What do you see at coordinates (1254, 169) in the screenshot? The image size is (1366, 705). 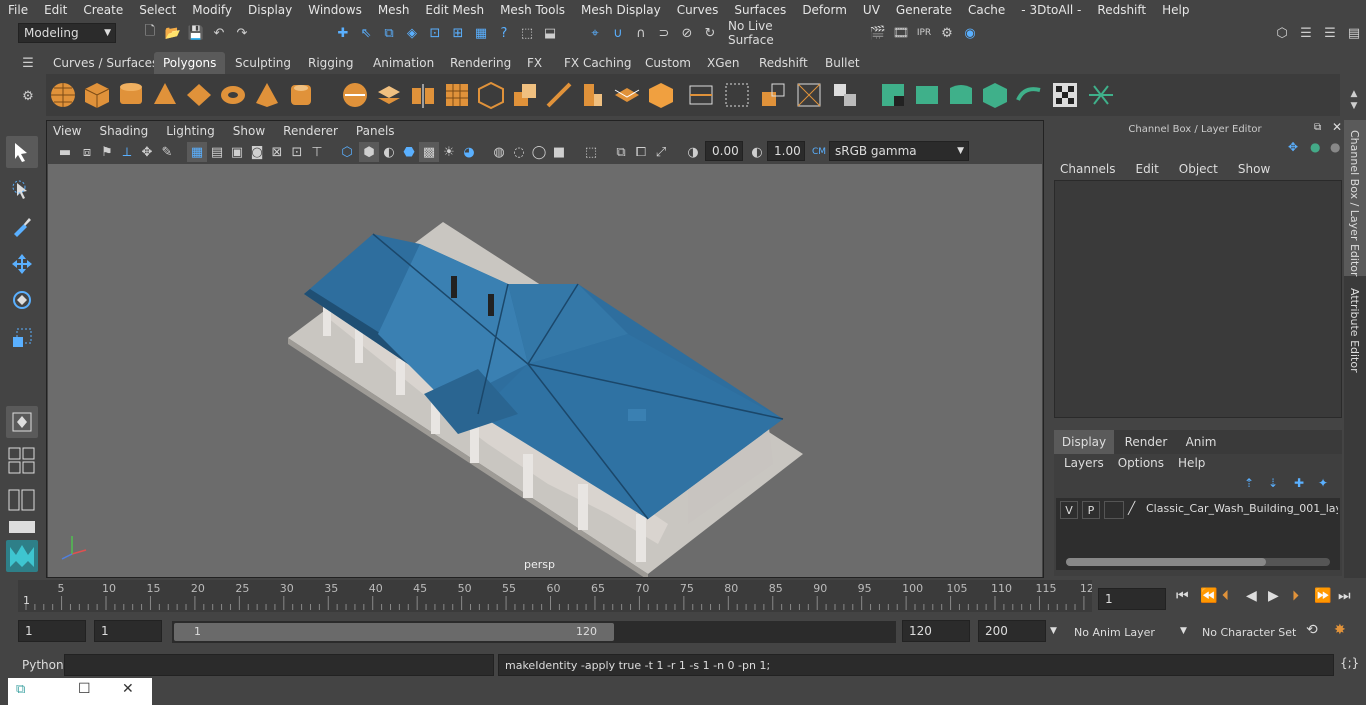 I see `cb-menu-show: Show` at bounding box center [1254, 169].